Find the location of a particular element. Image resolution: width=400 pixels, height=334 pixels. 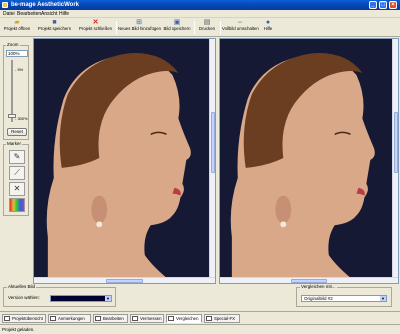

tab-vergleichen: Vergleichen is located at coordinates (184, 318).